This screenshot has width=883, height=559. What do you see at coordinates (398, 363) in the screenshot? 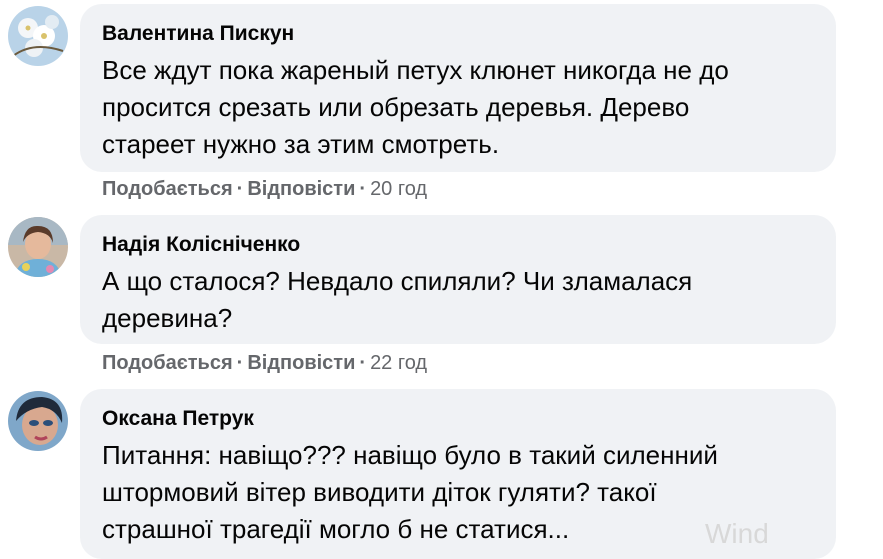
I see `comment-timestamp: 22 год` at bounding box center [398, 363].